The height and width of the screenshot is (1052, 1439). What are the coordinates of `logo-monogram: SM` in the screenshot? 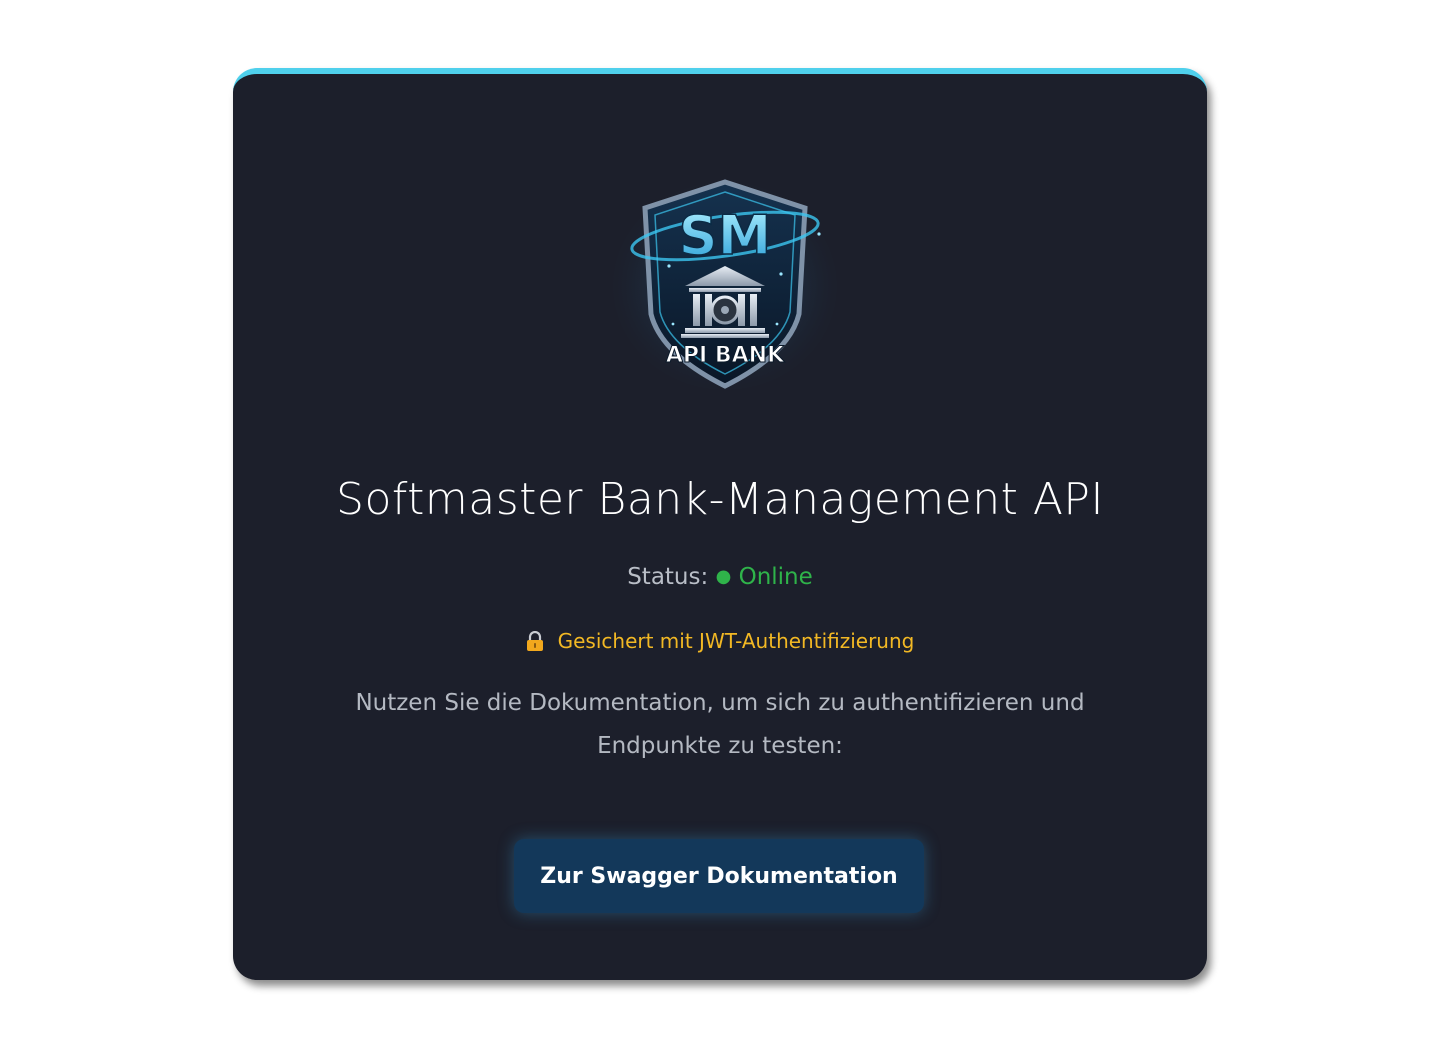 It's located at (725, 235).